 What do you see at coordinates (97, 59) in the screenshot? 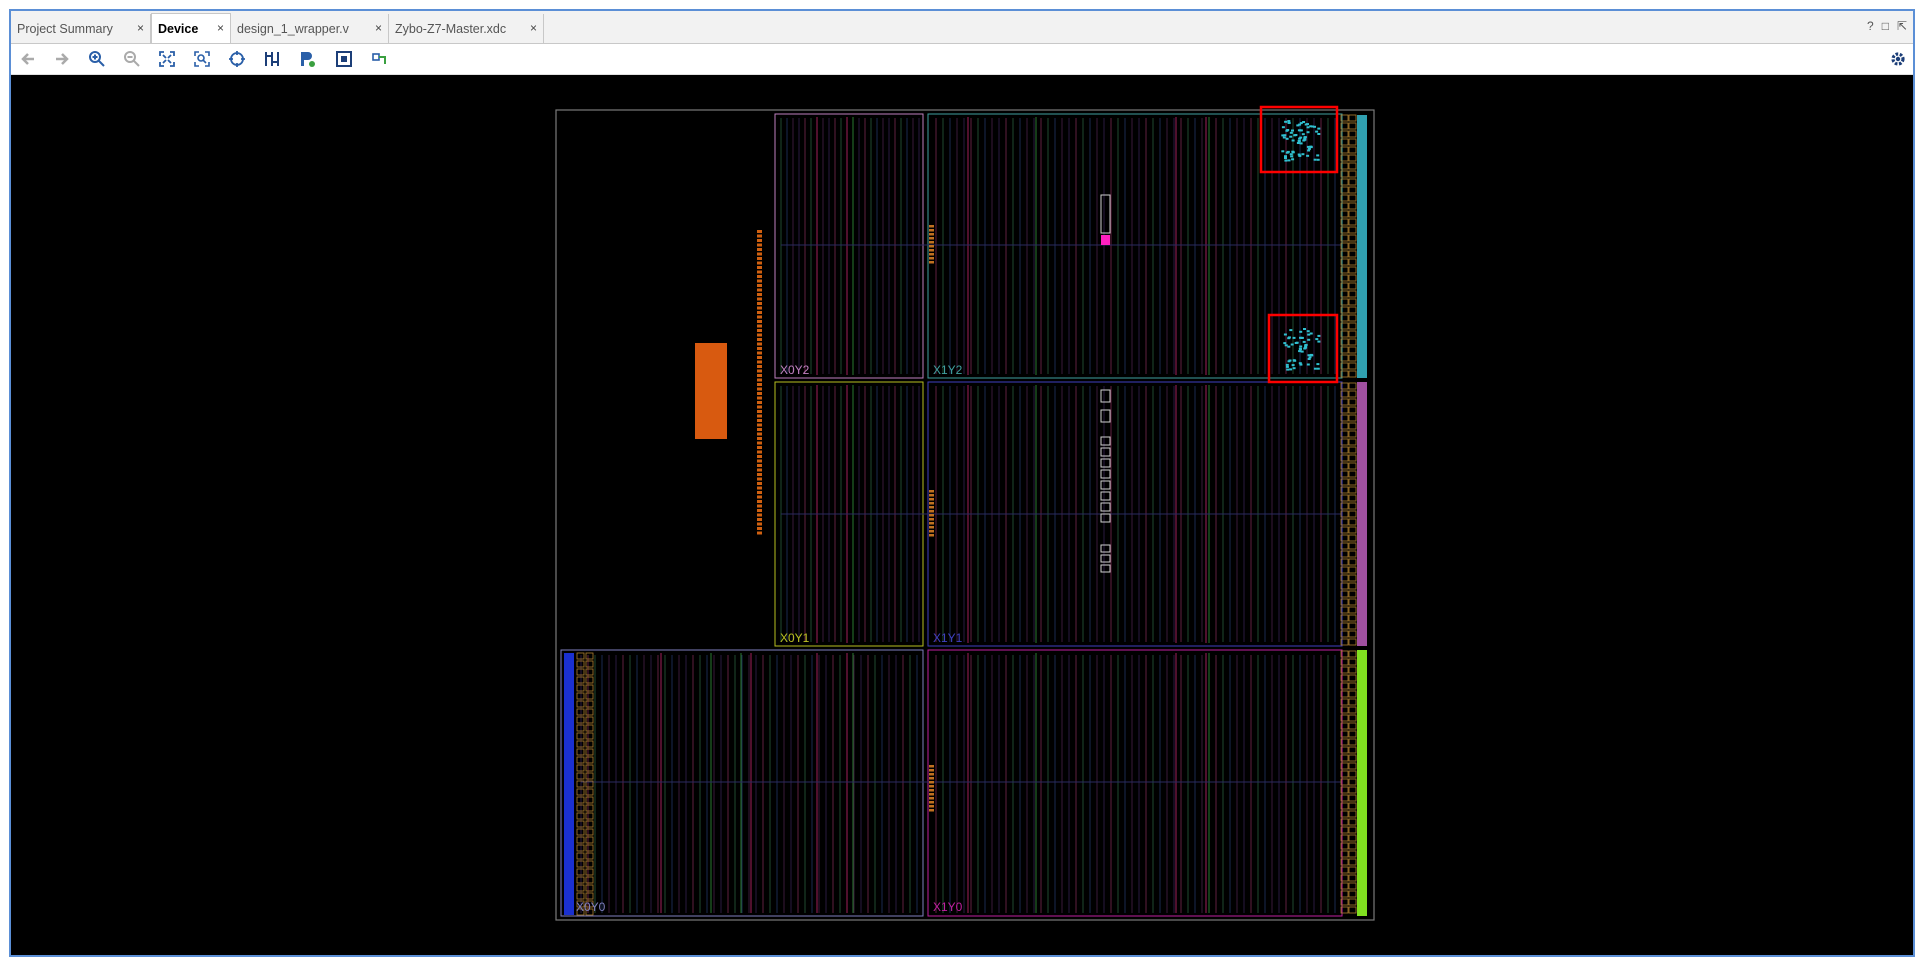
I see `zoom-in-icon` at bounding box center [97, 59].